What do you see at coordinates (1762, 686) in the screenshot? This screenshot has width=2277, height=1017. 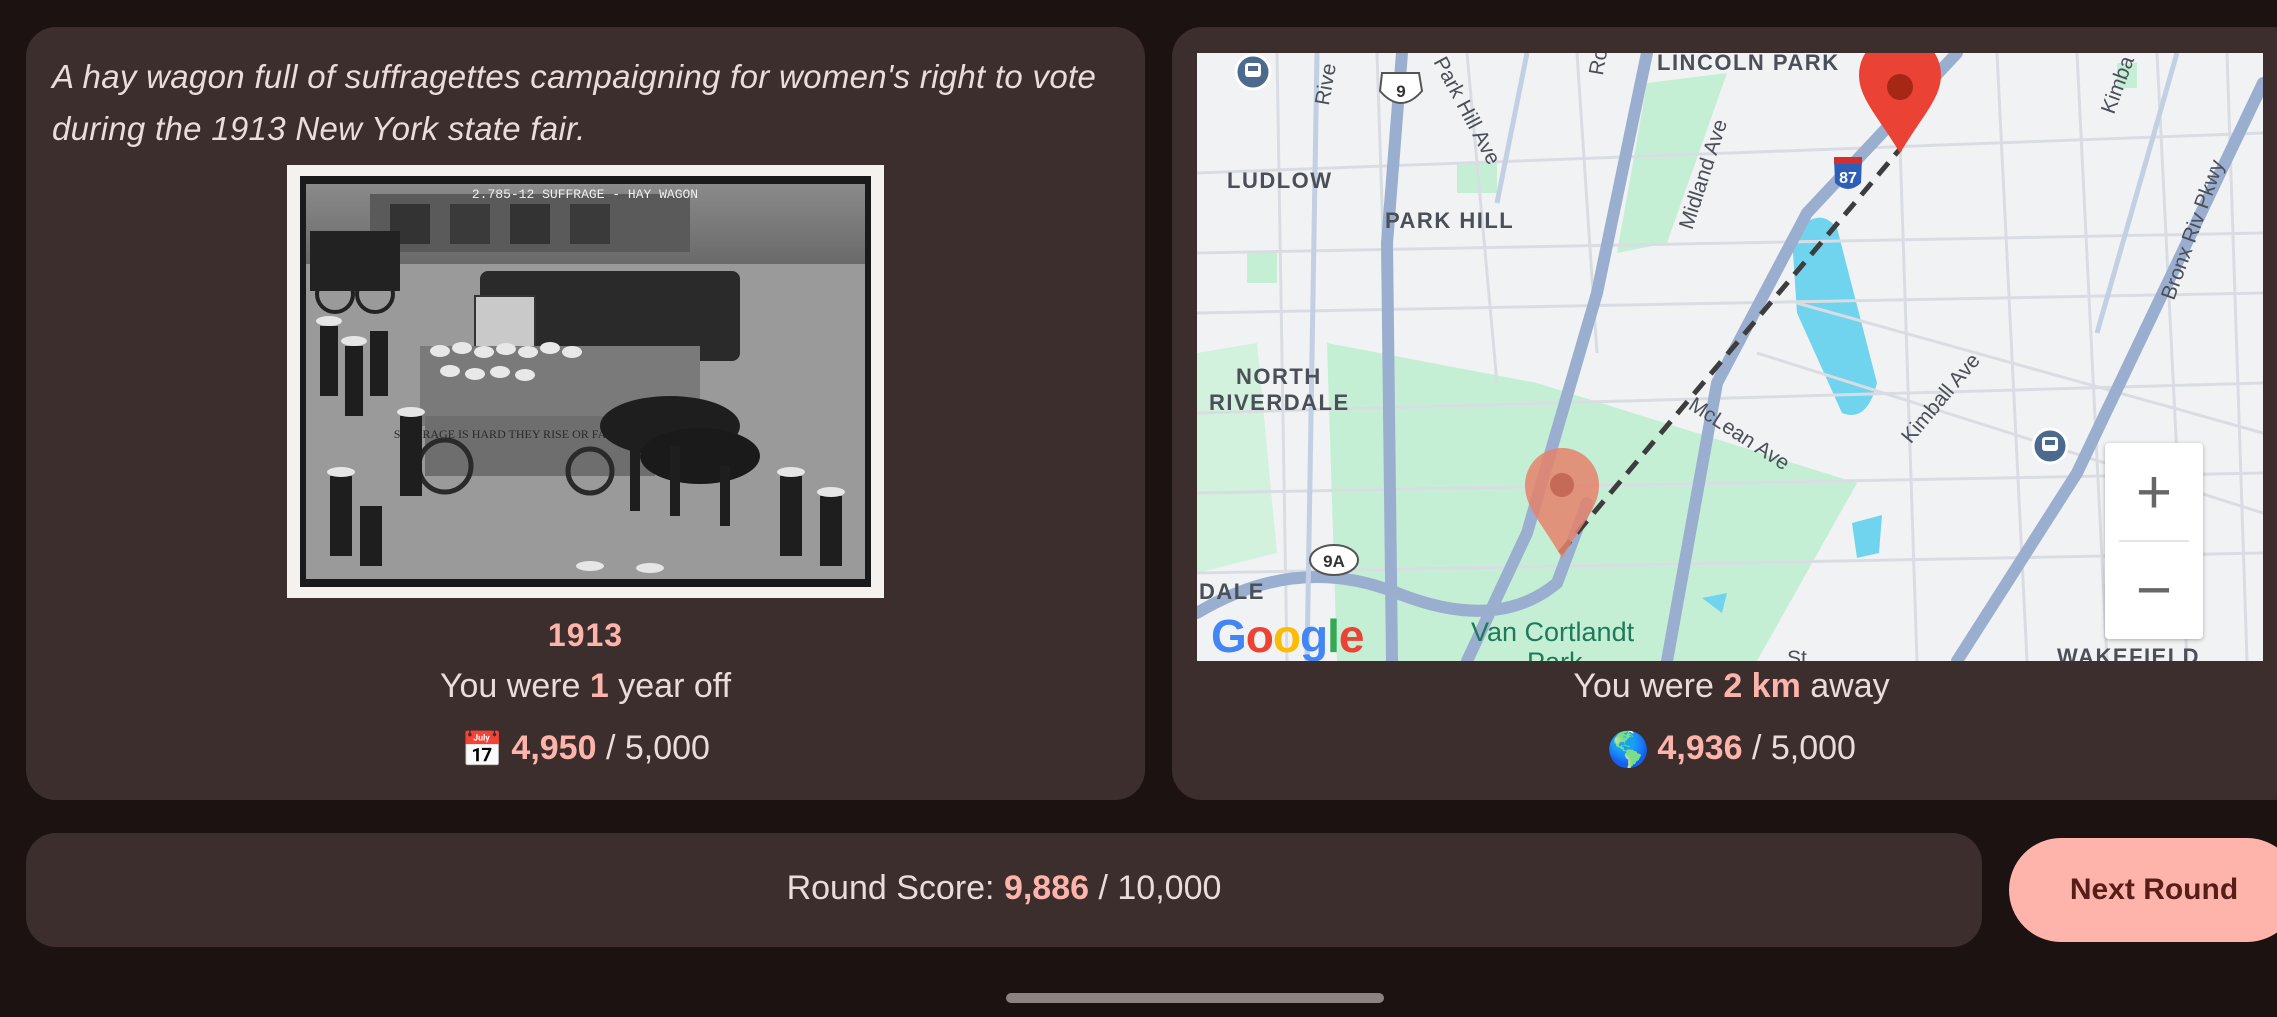 I see `distance-value: 2 km` at bounding box center [1762, 686].